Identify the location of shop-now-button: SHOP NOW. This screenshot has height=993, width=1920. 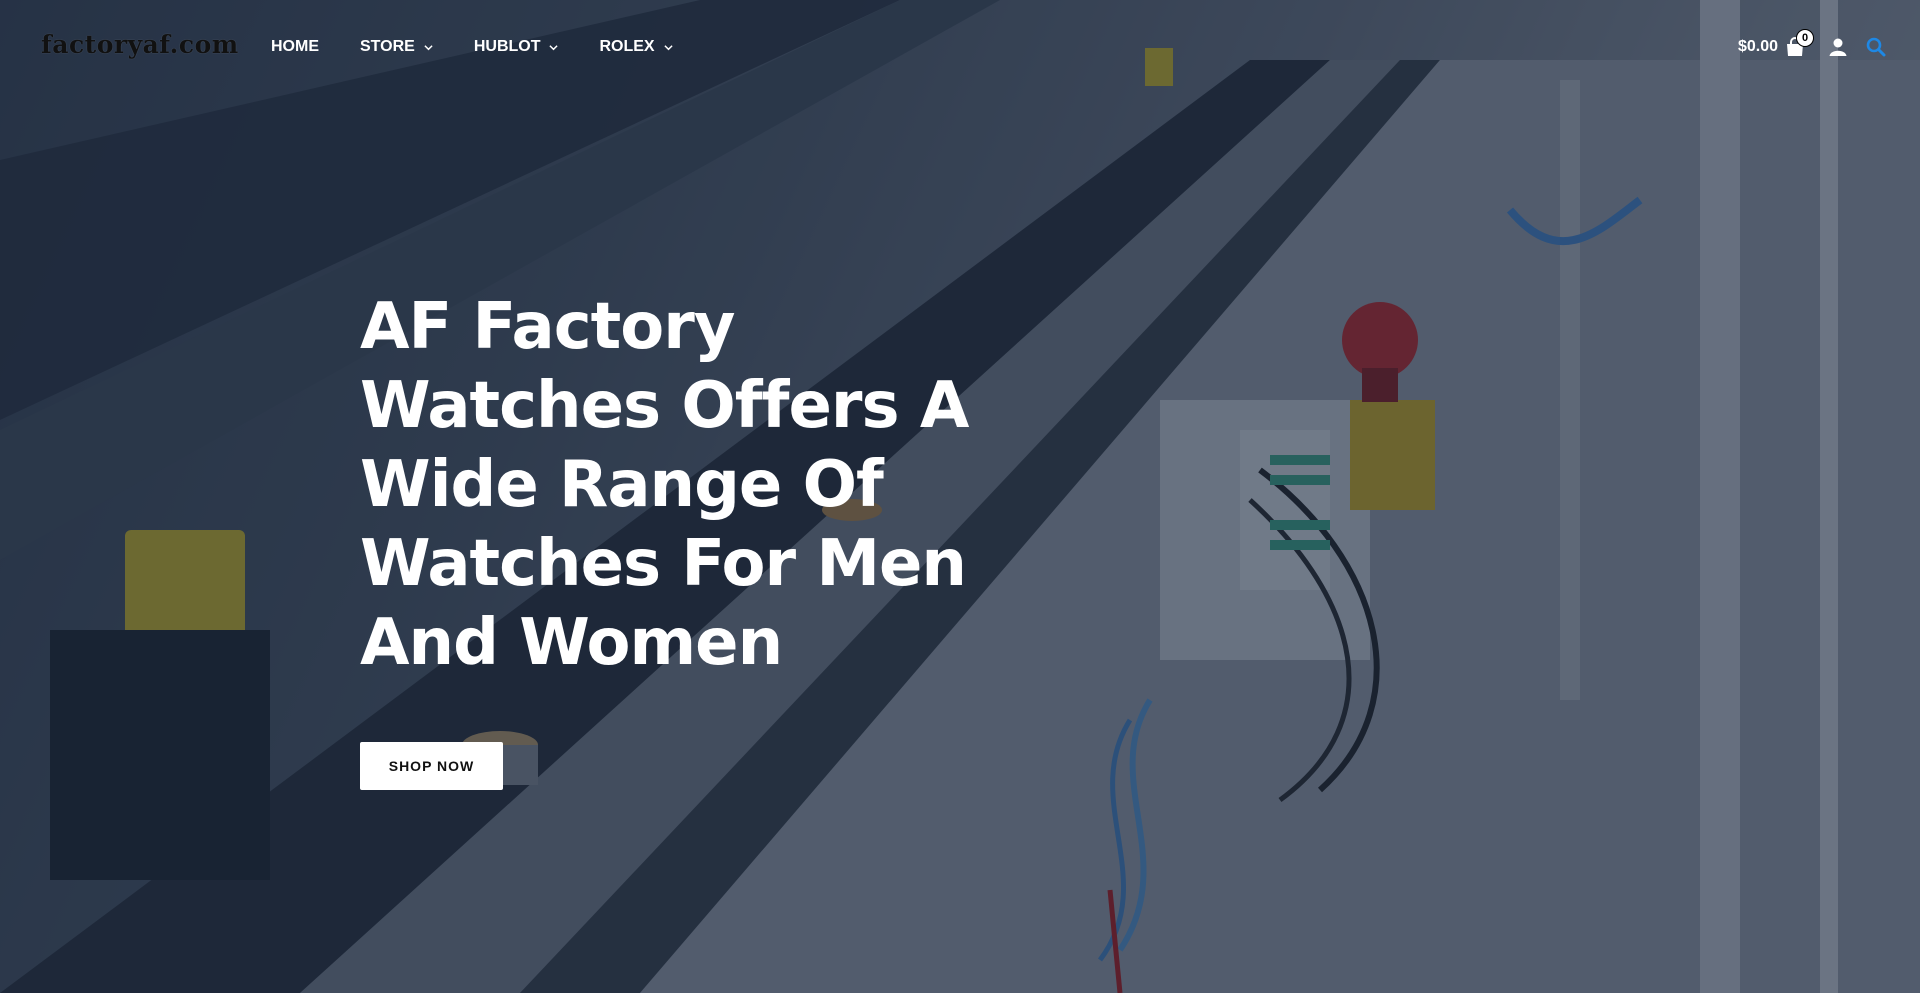
(431, 766).